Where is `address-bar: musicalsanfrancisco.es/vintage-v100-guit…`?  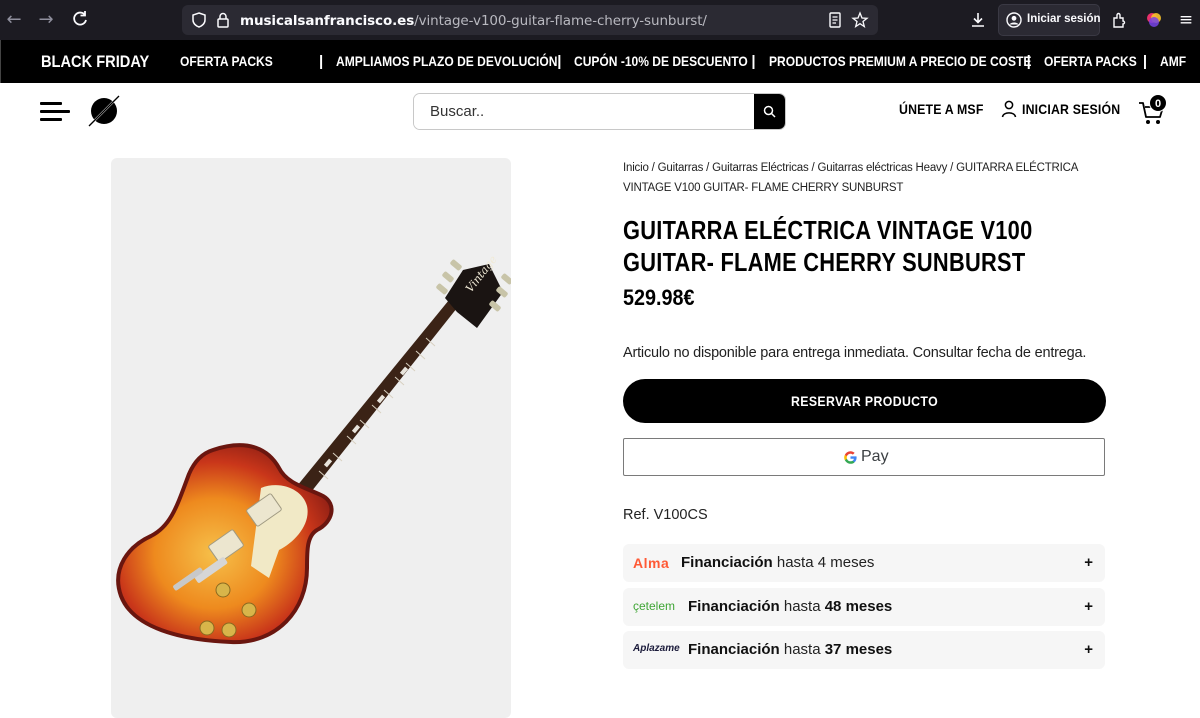 address-bar: musicalsanfrancisco.es/vintage-v100-guit… is located at coordinates (530, 20).